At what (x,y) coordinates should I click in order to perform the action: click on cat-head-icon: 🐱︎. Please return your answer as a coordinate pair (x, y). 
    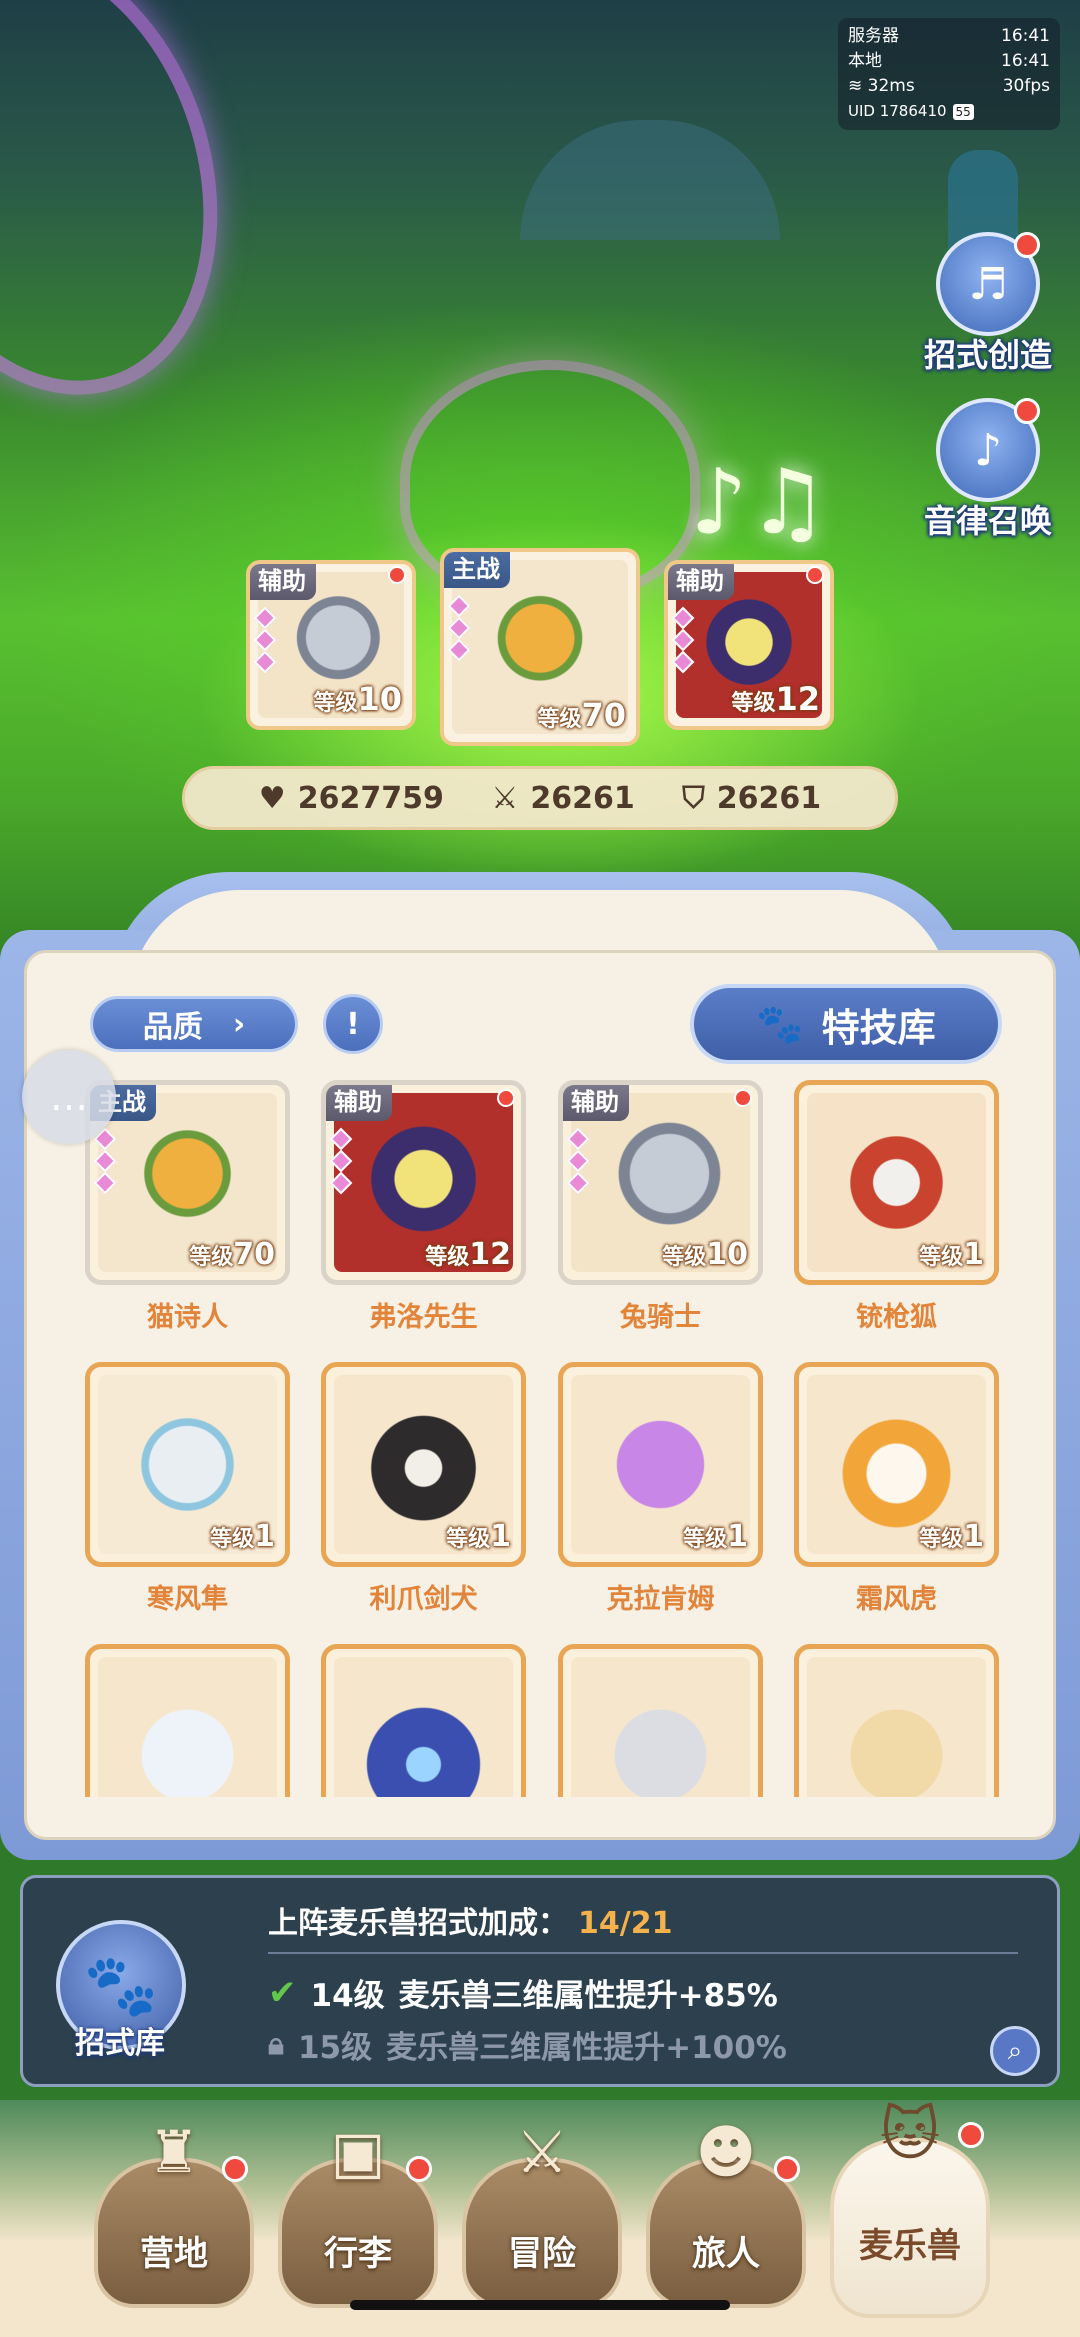
    Looking at the image, I should click on (910, 2134).